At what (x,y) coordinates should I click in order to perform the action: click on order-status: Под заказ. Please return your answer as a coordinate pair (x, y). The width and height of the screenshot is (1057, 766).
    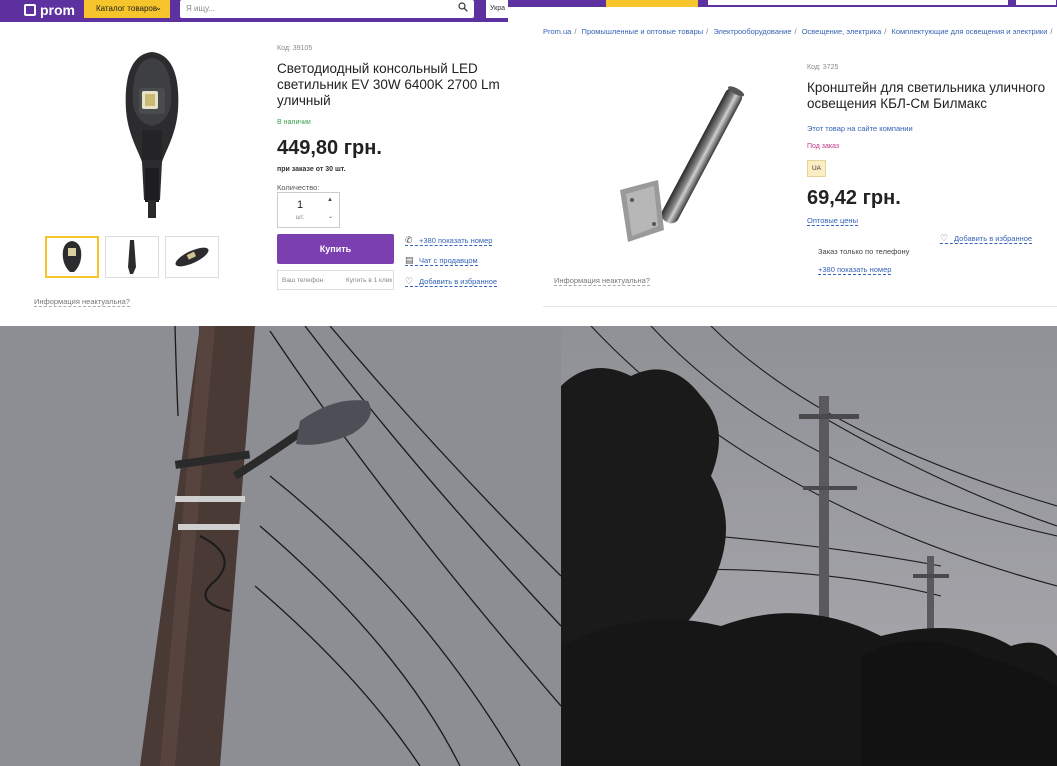
    Looking at the image, I should click on (823, 146).